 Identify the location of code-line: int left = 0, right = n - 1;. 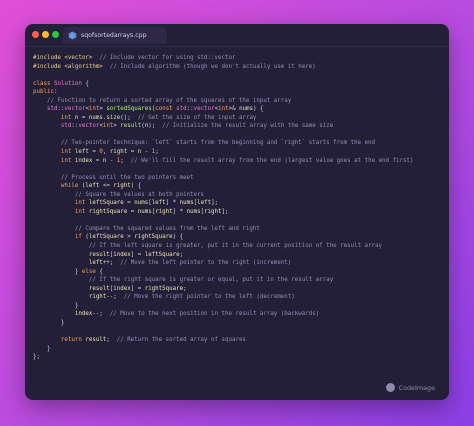
(239, 152).